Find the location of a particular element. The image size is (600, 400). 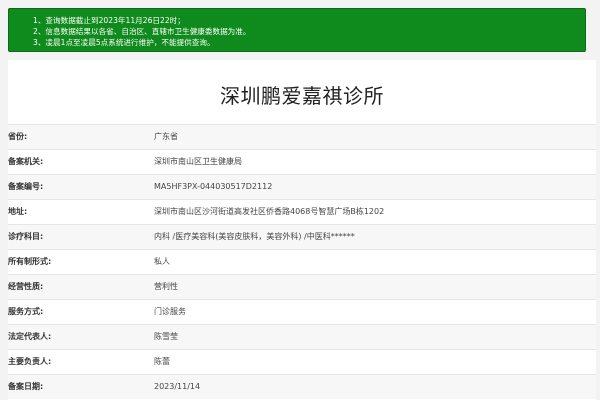

field-label: 所有制形式: is located at coordinates (30, 261).